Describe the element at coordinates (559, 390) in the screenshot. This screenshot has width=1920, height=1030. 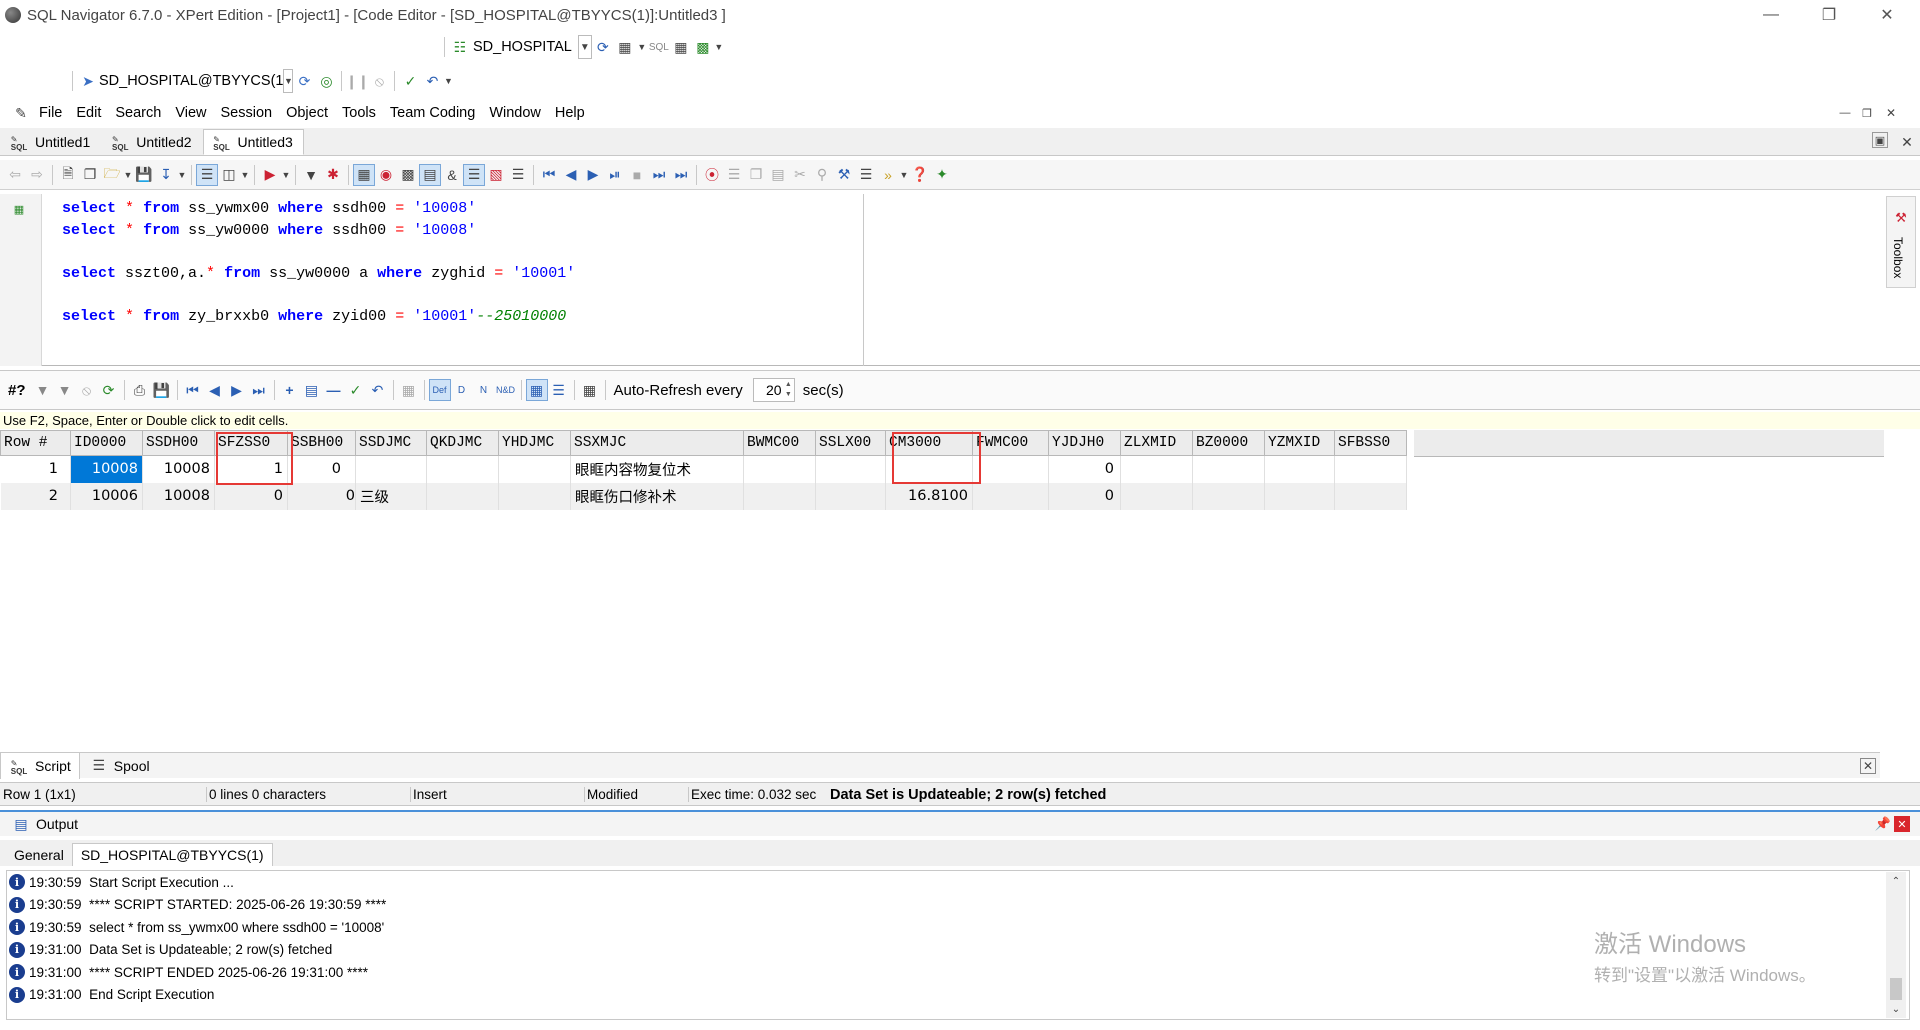
I see `form-view-icon: ☰` at that location.